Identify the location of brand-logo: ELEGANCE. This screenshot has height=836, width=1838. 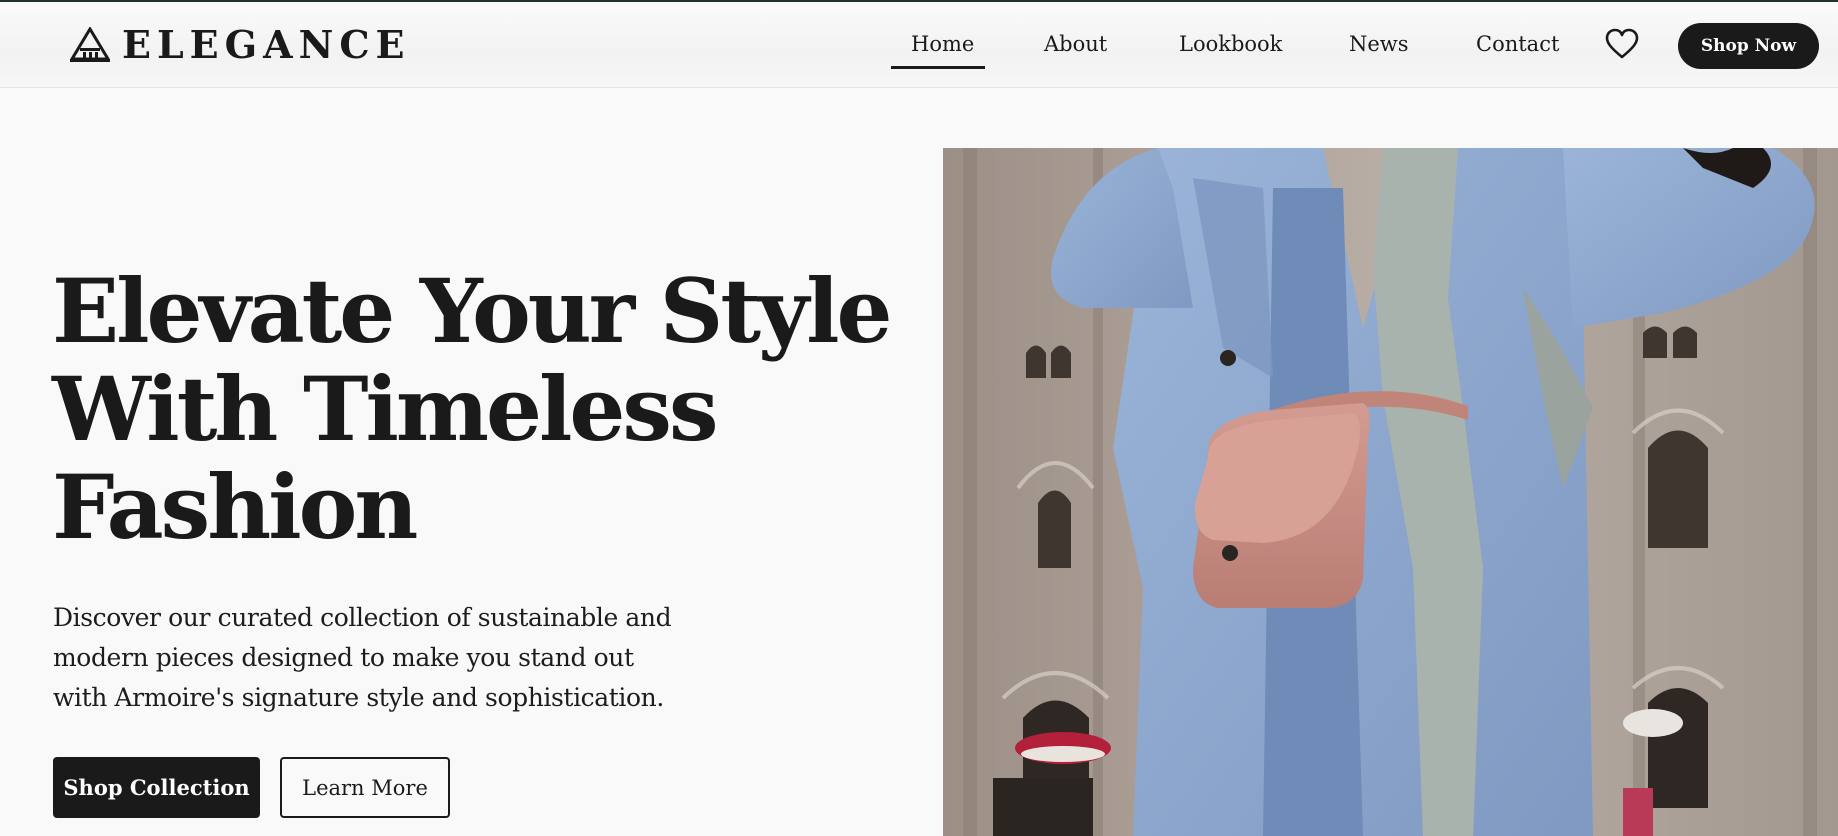
(240, 45).